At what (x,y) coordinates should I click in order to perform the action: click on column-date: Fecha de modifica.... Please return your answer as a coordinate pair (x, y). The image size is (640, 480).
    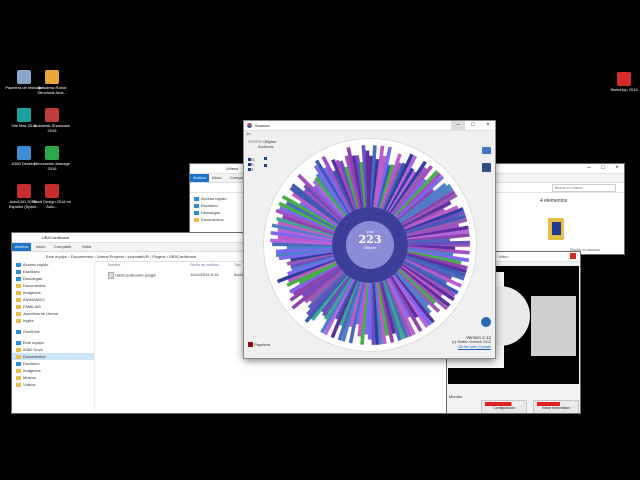
    Looking at the image, I should click on (206, 265).